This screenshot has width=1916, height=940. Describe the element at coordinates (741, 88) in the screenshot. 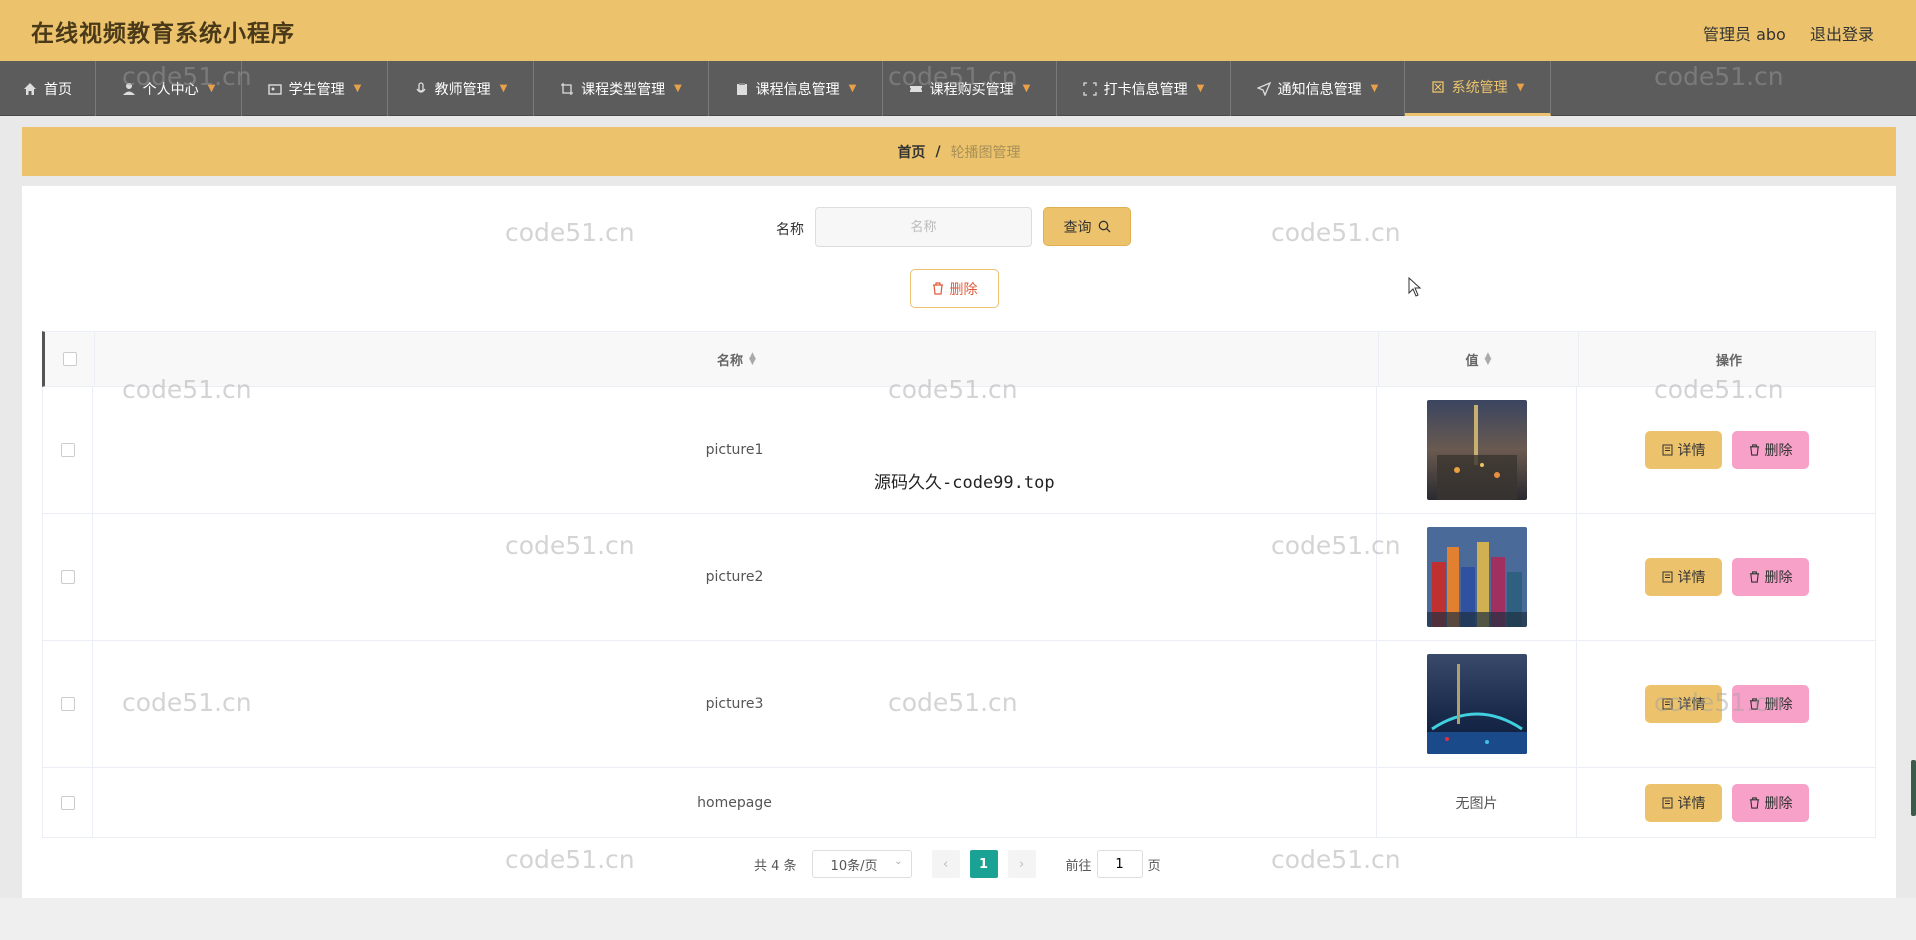

I see `clipboard-icon` at that location.